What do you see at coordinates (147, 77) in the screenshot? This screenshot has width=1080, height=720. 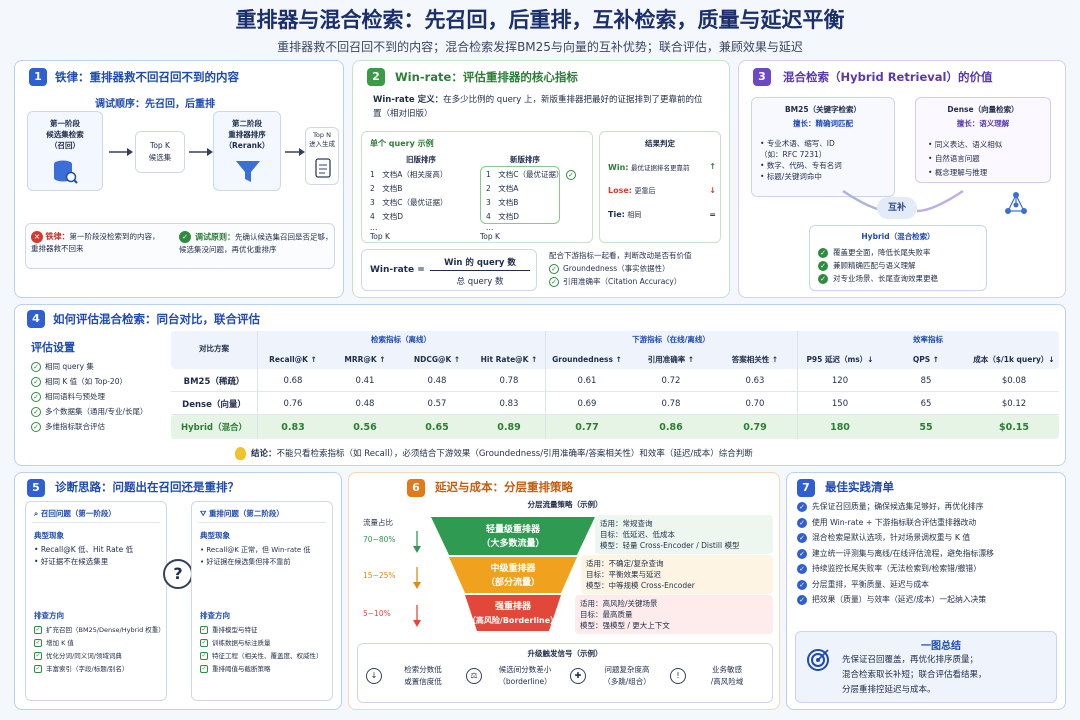 I see `section-1-title: 铁律：重排器救不回召回不到的内容` at bounding box center [147, 77].